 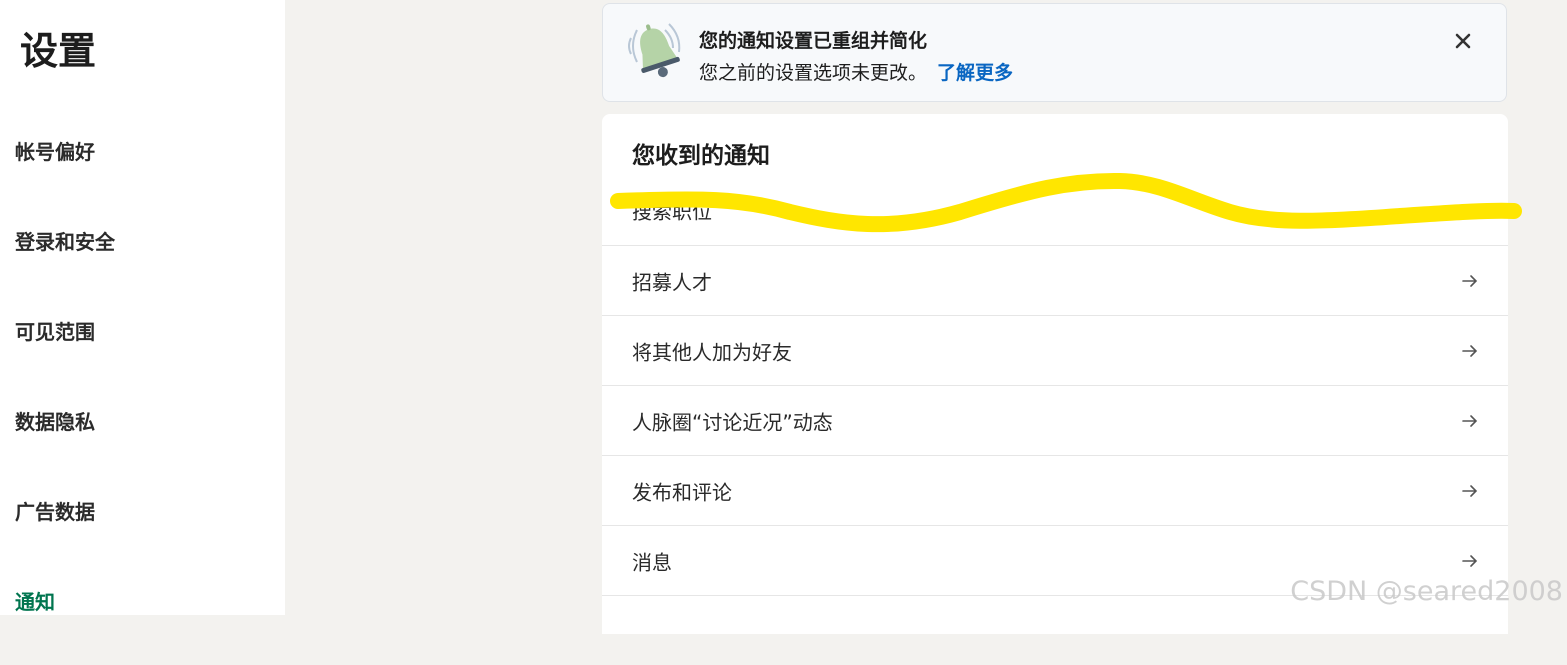 What do you see at coordinates (682, 492) in the screenshot?
I see `row-label: 发布和评论` at bounding box center [682, 492].